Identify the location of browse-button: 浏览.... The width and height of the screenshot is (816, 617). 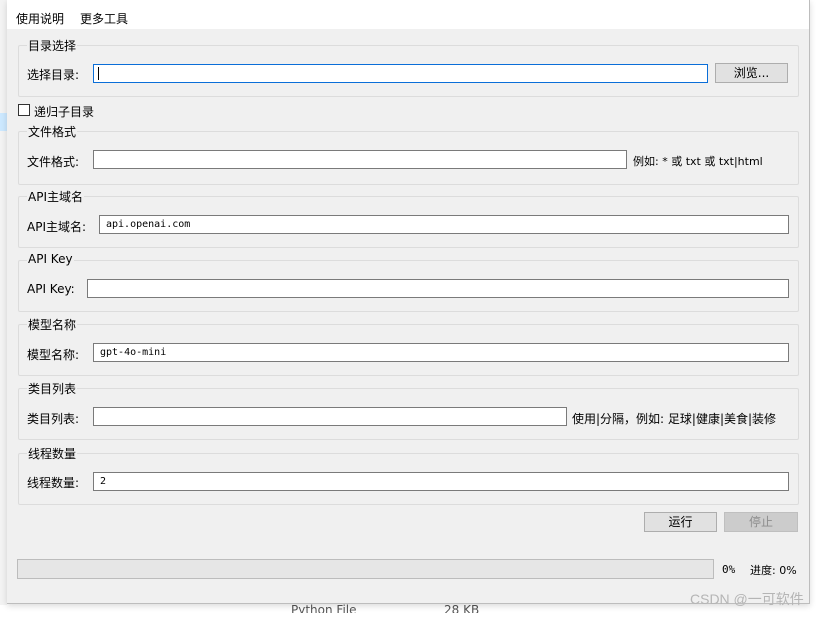
(751, 73).